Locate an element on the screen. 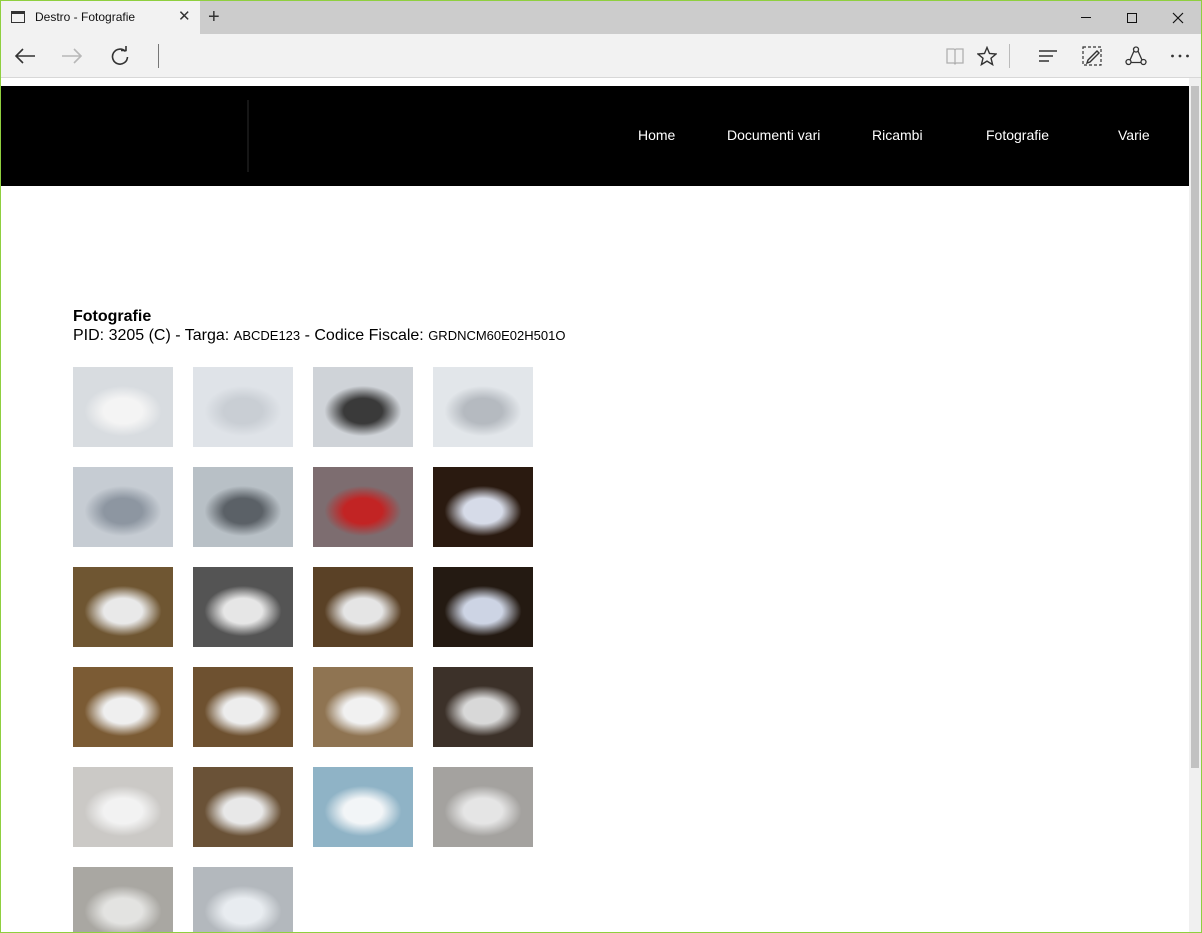 This screenshot has width=1202, height=933. photo-panel-dent is located at coordinates (123, 507).